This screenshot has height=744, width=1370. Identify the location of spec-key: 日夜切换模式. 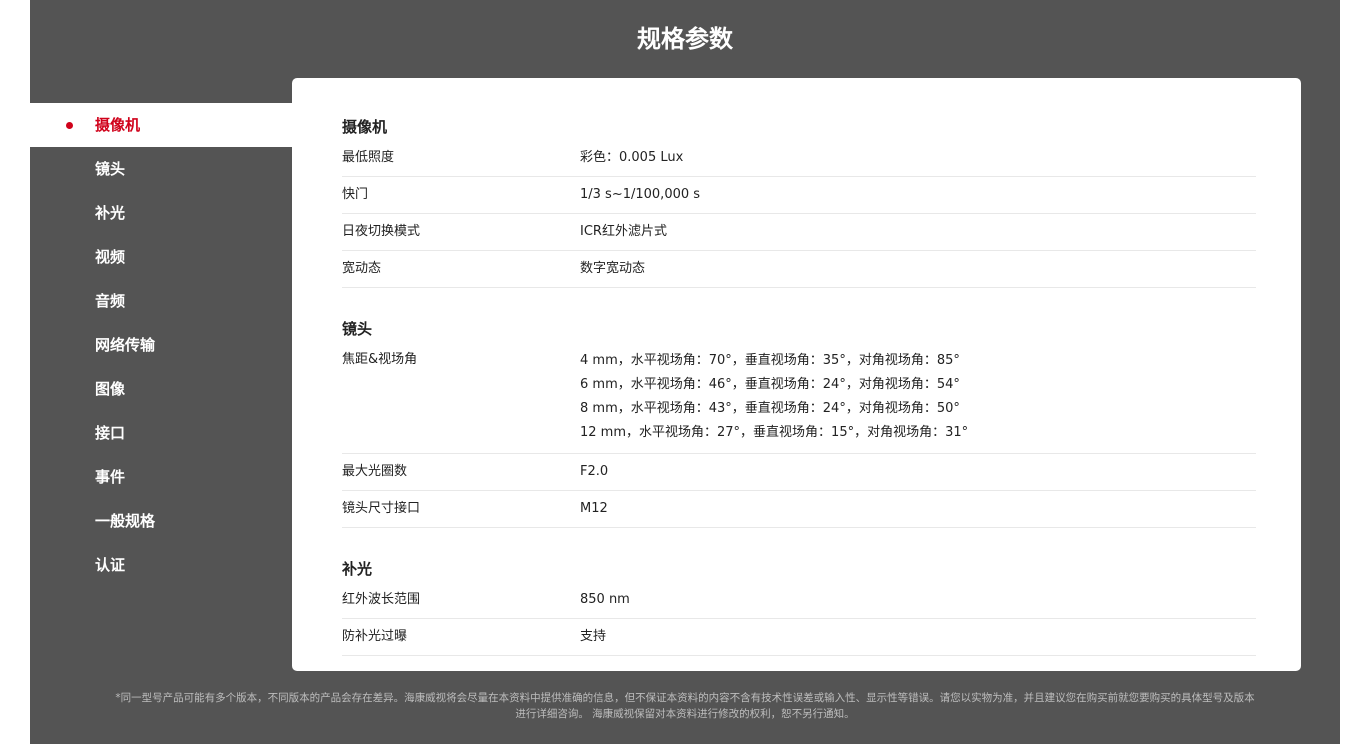
(381, 231).